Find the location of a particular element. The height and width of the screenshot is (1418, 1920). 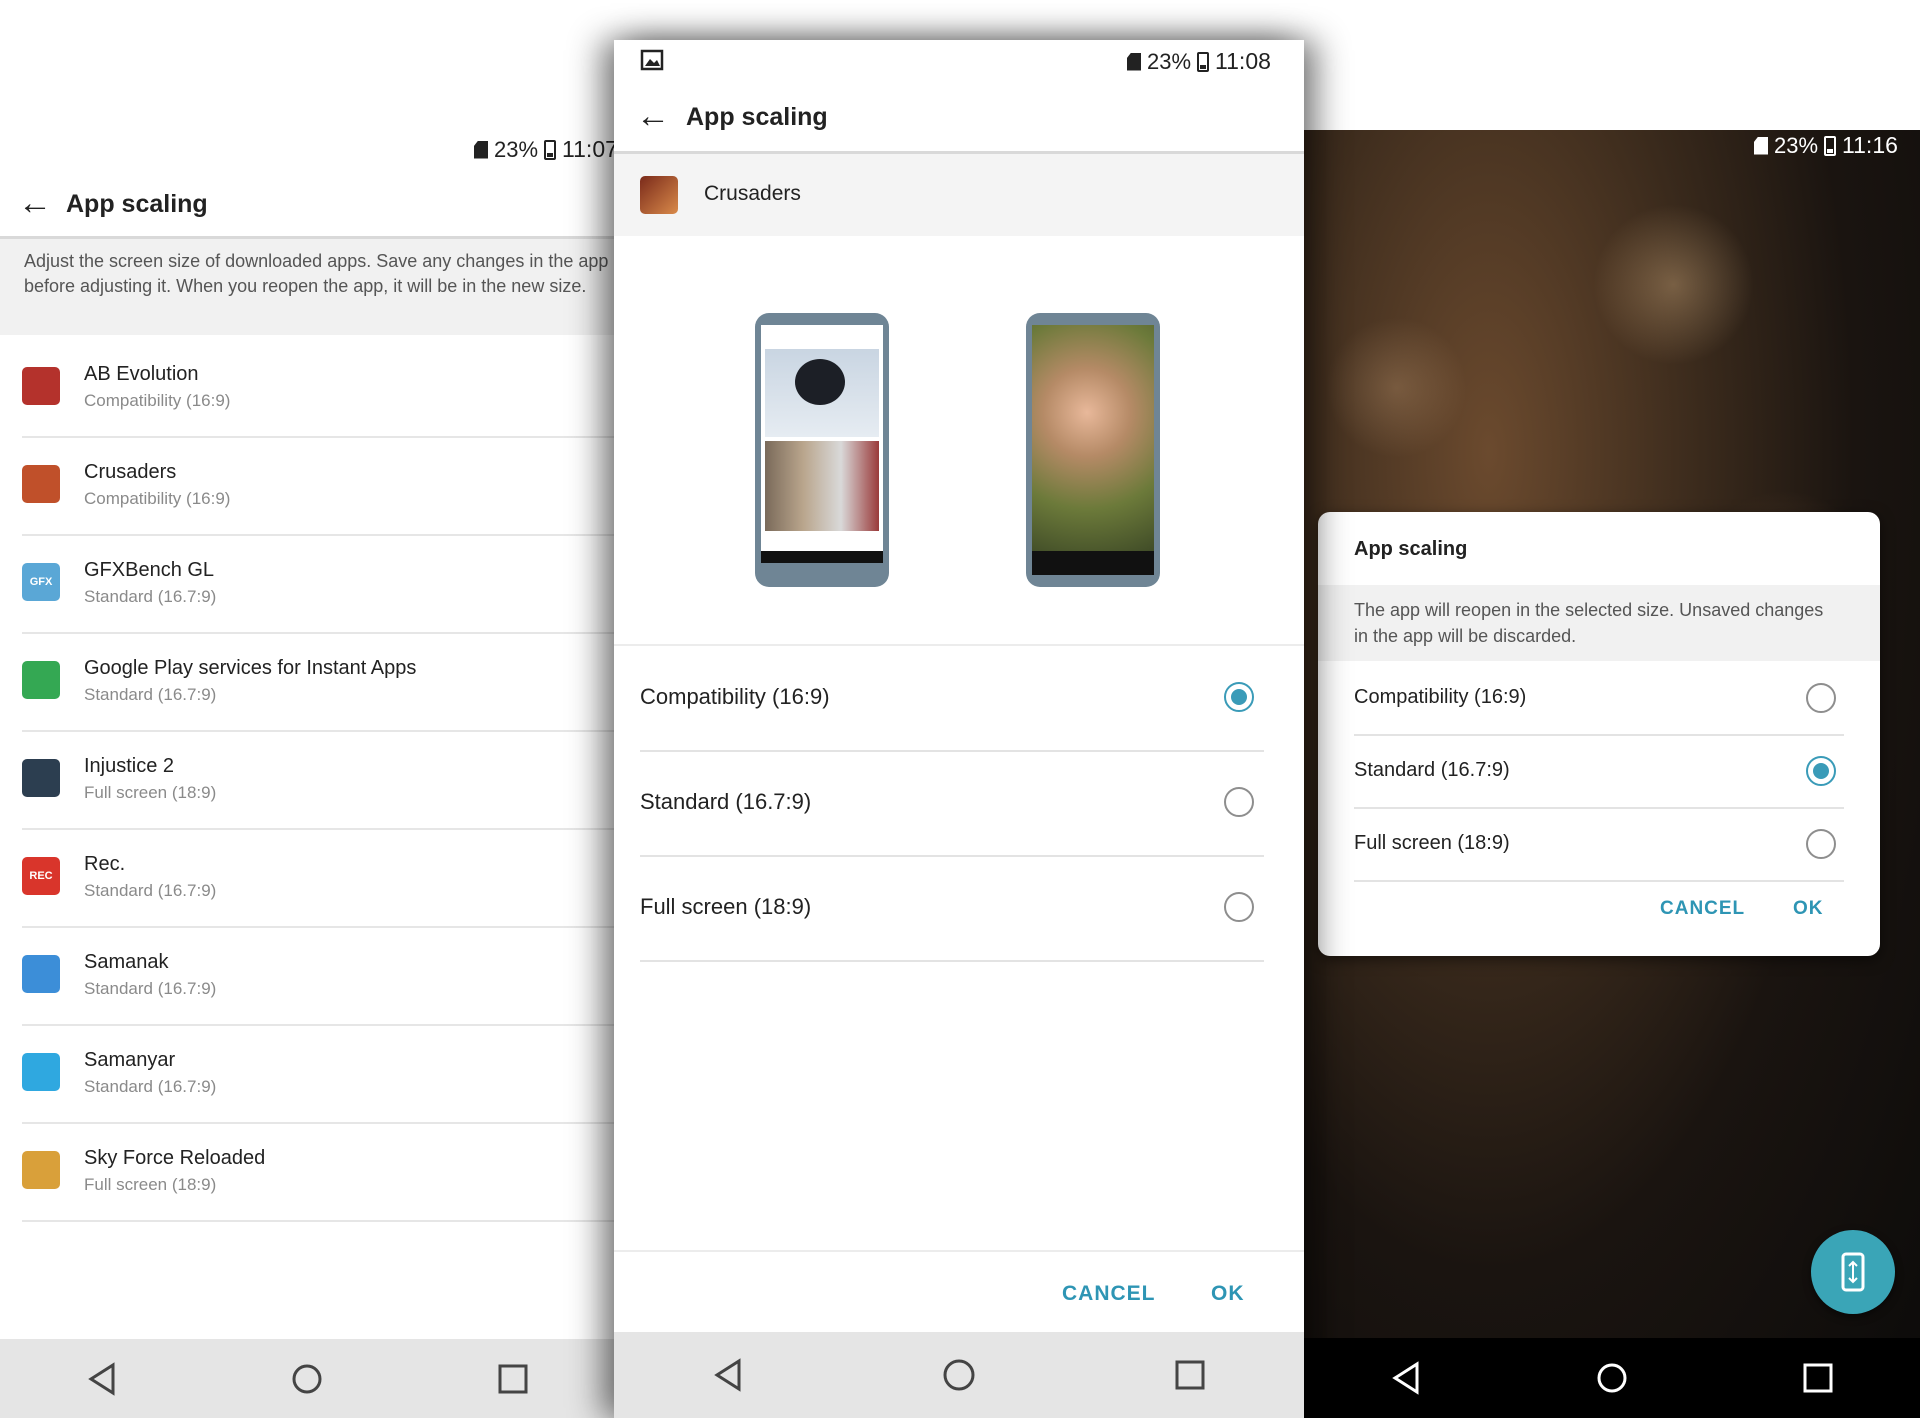

selected-app-name: Crusaders is located at coordinates (752, 193).